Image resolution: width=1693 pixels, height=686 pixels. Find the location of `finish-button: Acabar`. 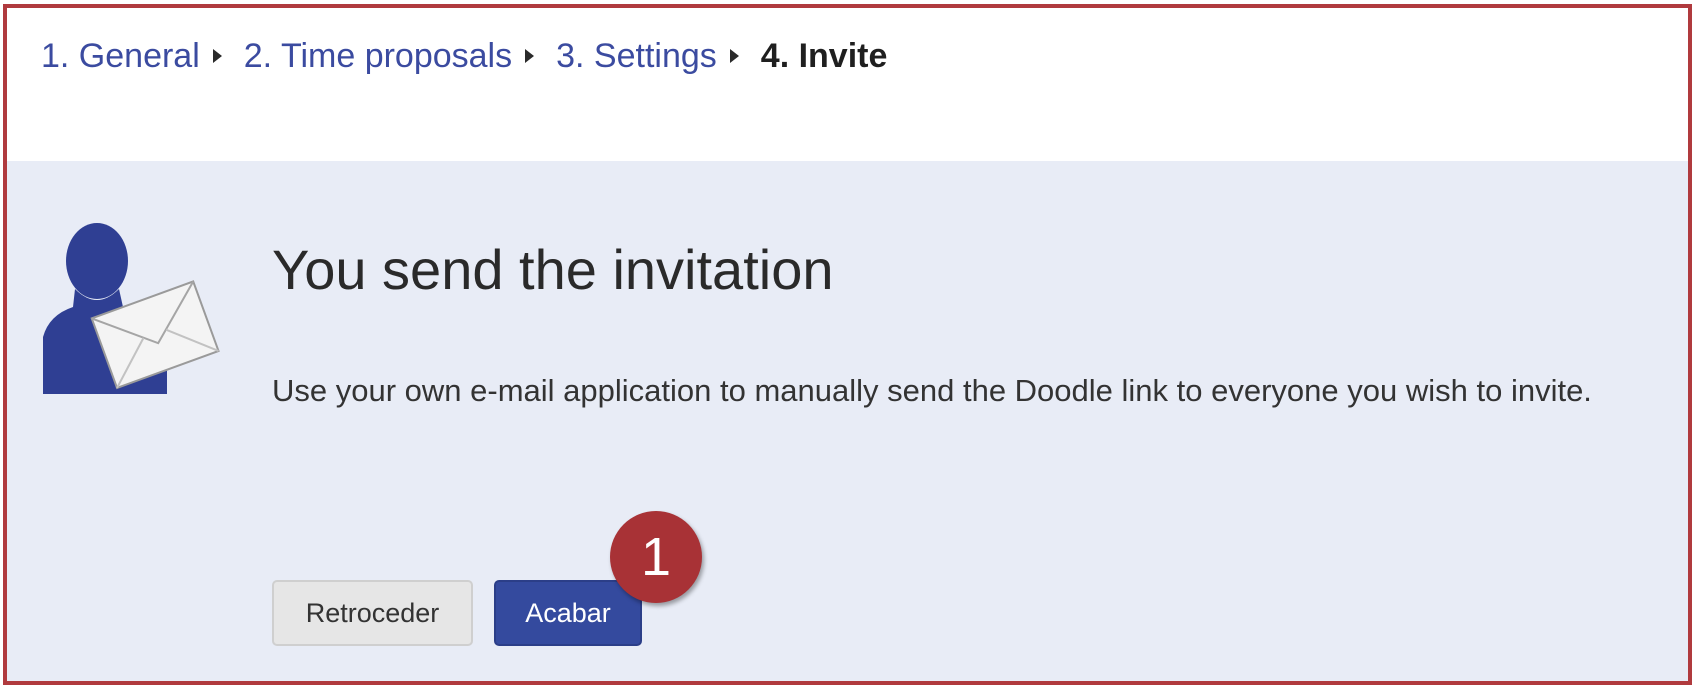

finish-button: Acabar is located at coordinates (568, 613).